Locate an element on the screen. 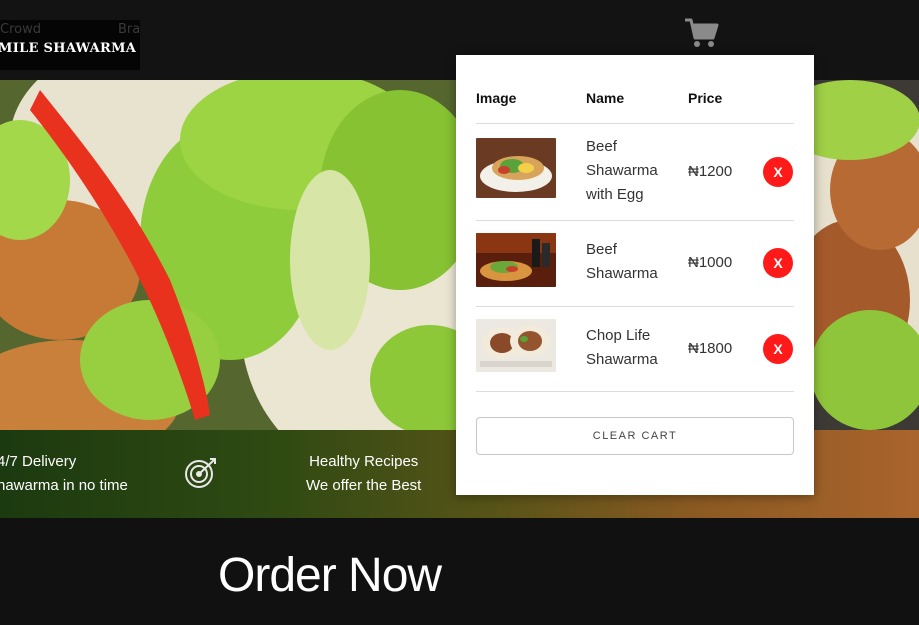  logo-faint-text-right: Bra is located at coordinates (129, 29).